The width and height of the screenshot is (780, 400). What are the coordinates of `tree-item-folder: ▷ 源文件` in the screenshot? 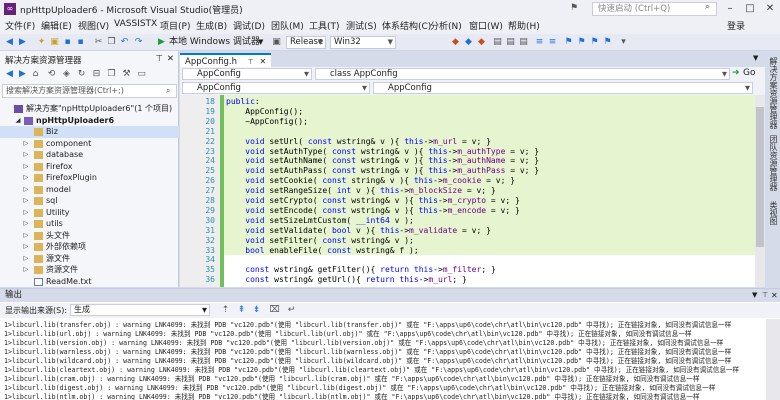 It's located at (89, 259).